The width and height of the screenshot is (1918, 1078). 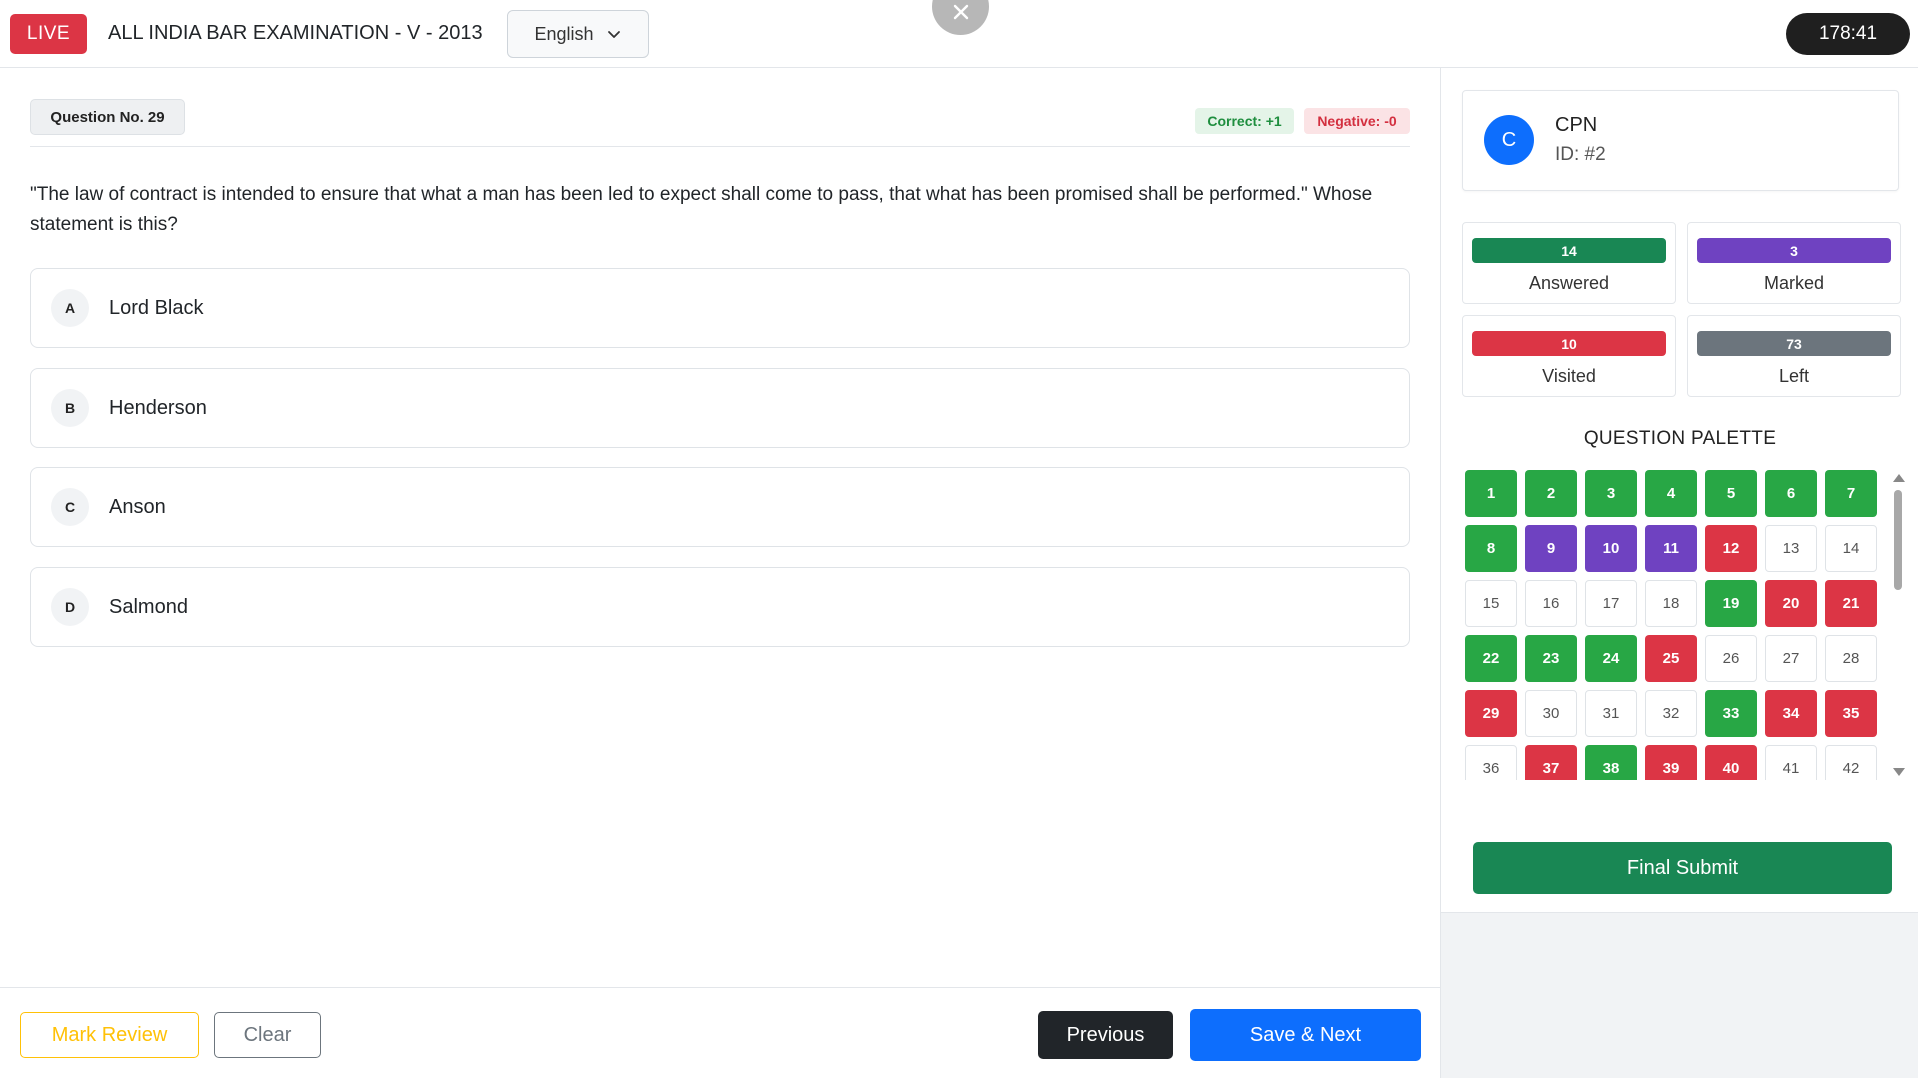 What do you see at coordinates (1551, 493) in the screenshot?
I see `palette-question-2: 2` at bounding box center [1551, 493].